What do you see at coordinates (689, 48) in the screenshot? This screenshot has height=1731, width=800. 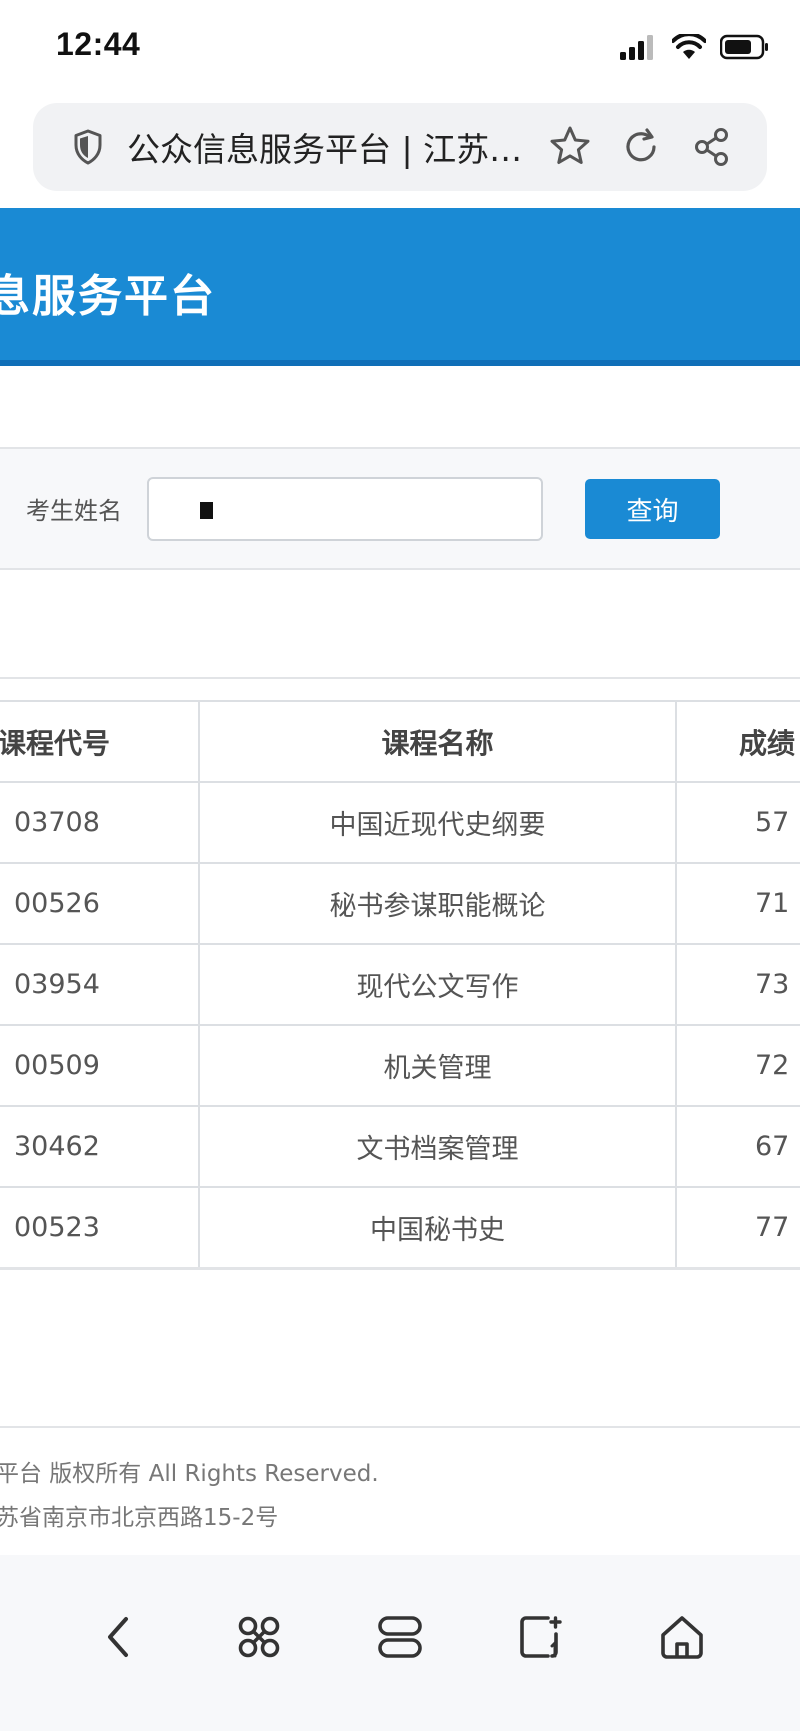 I see `wifi-icon` at bounding box center [689, 48].